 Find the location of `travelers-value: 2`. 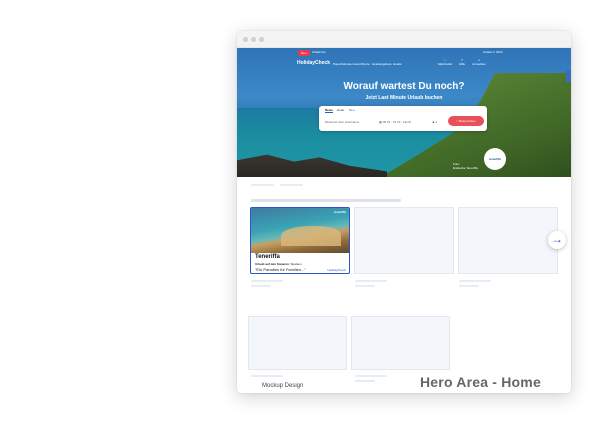

travelers-value: 2 is located at coordinates (436, 122).